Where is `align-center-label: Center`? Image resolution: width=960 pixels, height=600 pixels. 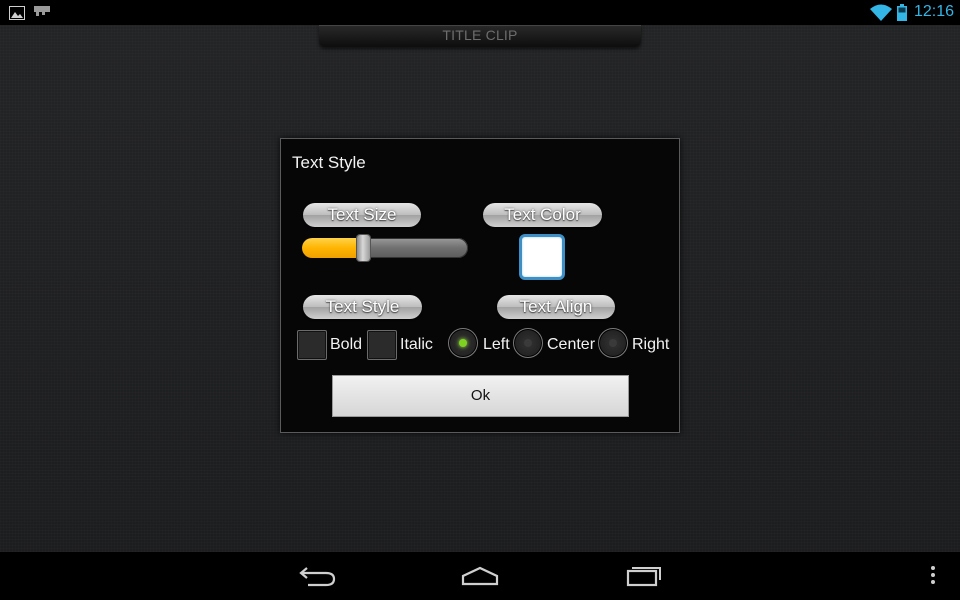
align-center-label: Center is located at coordinates (571, 344).